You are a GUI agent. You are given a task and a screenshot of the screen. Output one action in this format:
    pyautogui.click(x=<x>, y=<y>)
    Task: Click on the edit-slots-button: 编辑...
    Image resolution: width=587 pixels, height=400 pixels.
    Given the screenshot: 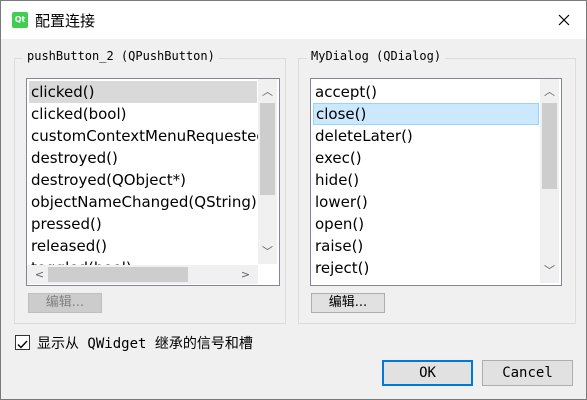 What is the action you would take?
    pyautogui.click(x=348, y=303)
    